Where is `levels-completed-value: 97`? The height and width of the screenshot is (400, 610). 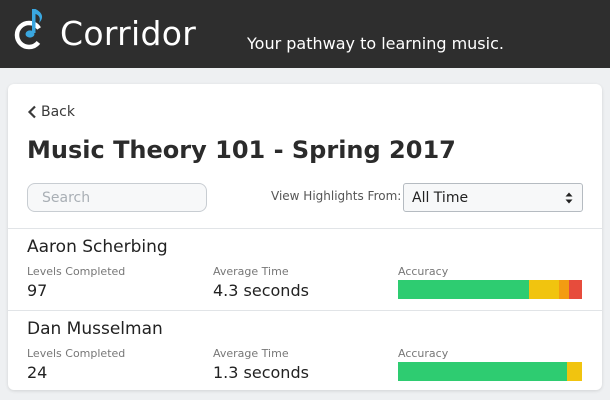 levels-completed-value: 97 is located at coordinates (37, 290).